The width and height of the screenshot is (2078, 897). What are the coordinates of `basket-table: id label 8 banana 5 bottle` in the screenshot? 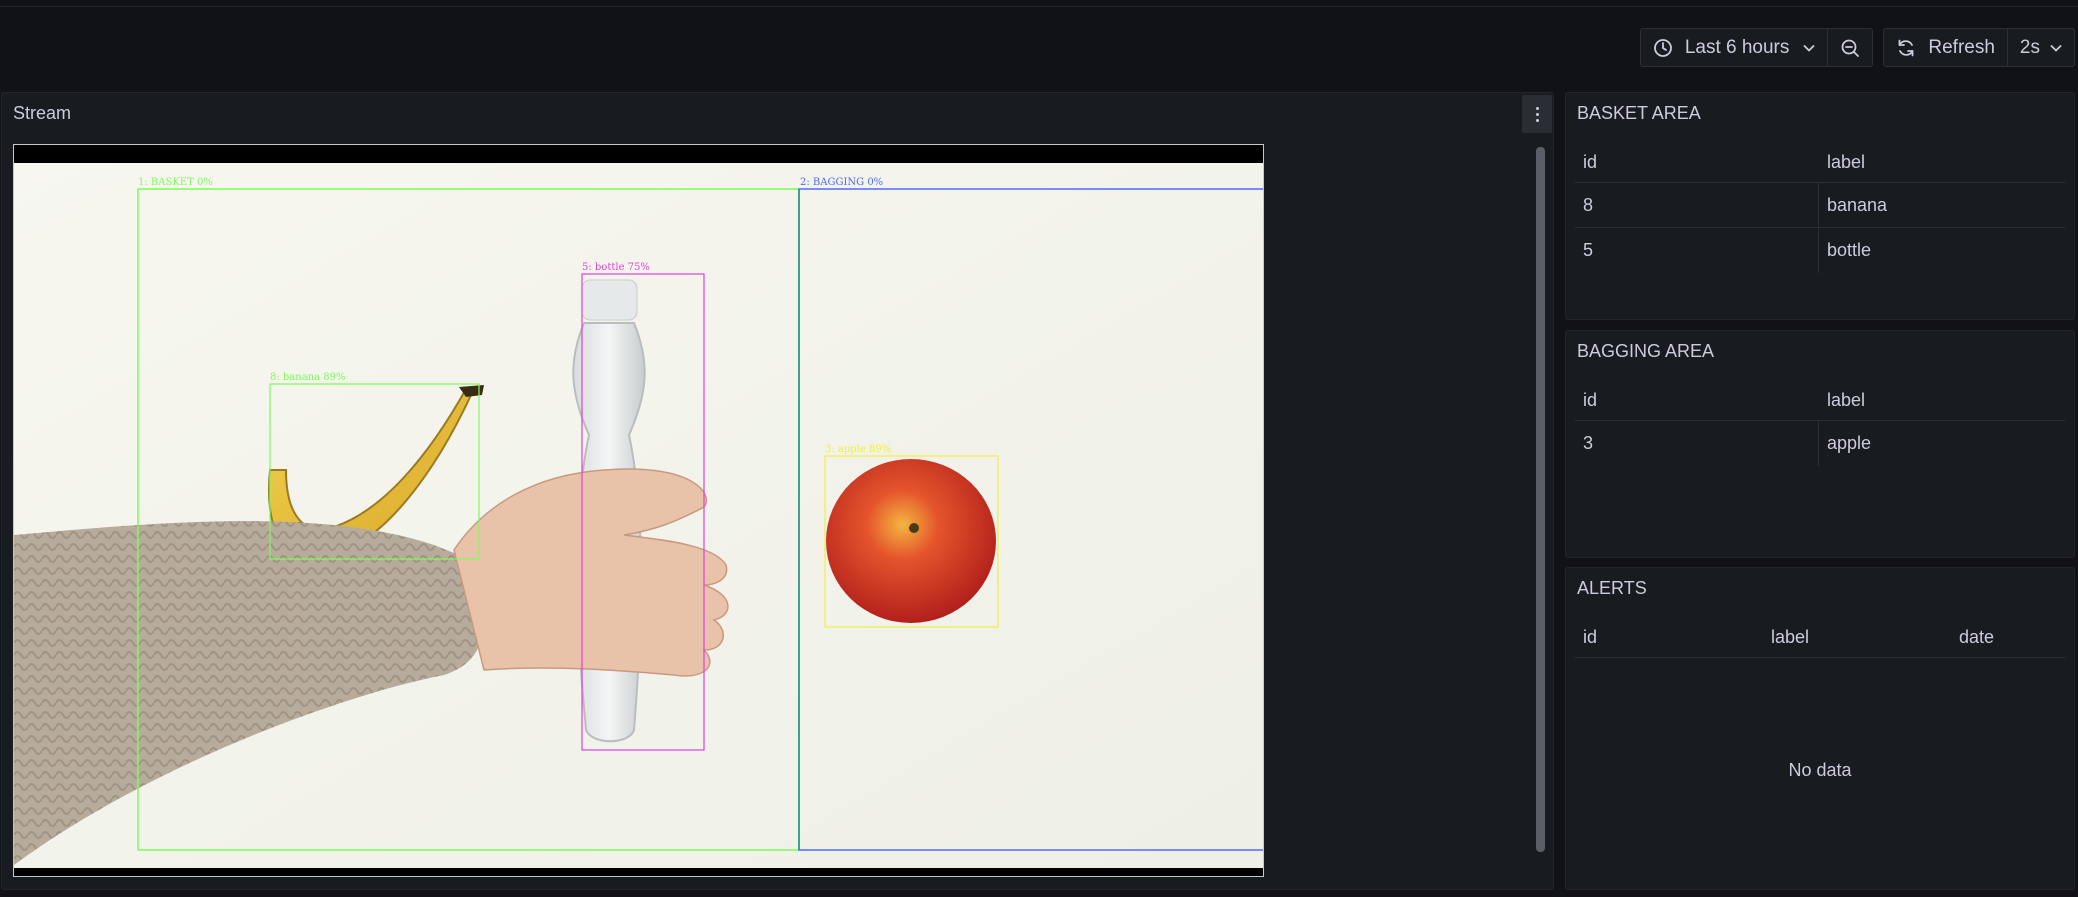 It's located at (1820, 208).